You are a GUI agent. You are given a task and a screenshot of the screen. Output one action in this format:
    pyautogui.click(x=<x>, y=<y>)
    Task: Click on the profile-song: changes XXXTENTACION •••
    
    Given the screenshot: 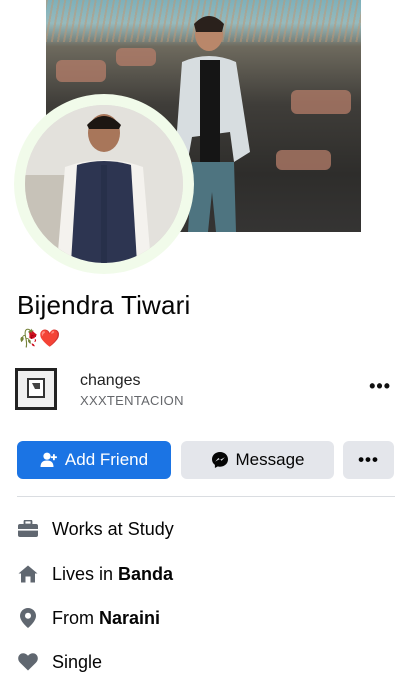 What is the action you would take?
    pyautogui.click(x=205, y=389)
    